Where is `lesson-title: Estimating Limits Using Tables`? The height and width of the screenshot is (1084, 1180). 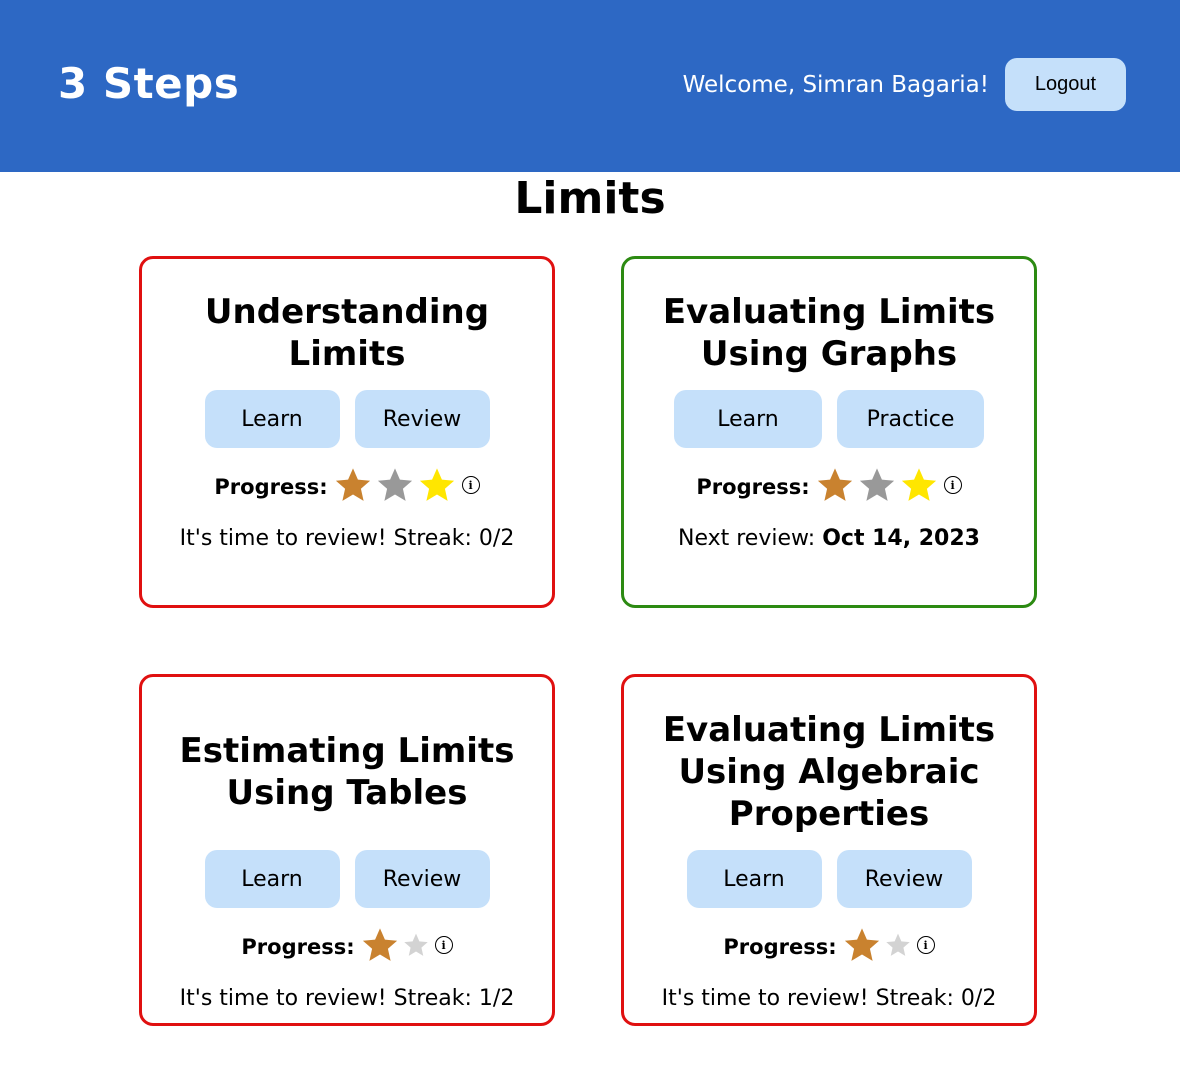
lesson-title: Estimating Limits Using Tables is located at coordinates (347, 772).